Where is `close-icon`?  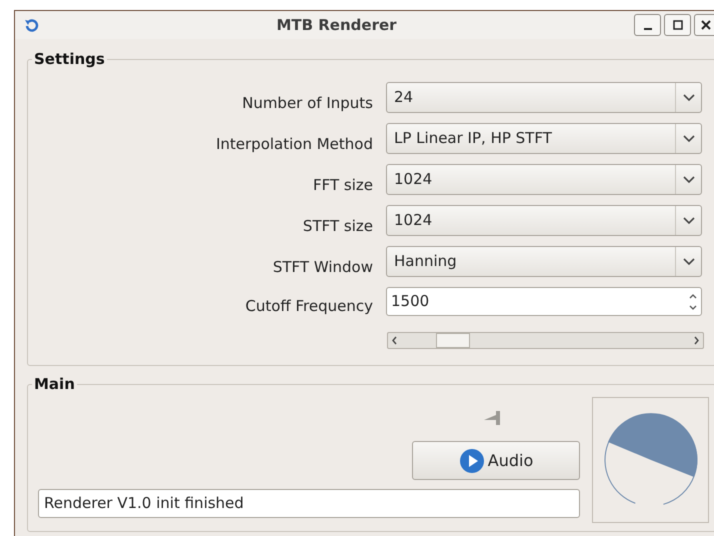
close-icon is located at coordinates (705, 25).